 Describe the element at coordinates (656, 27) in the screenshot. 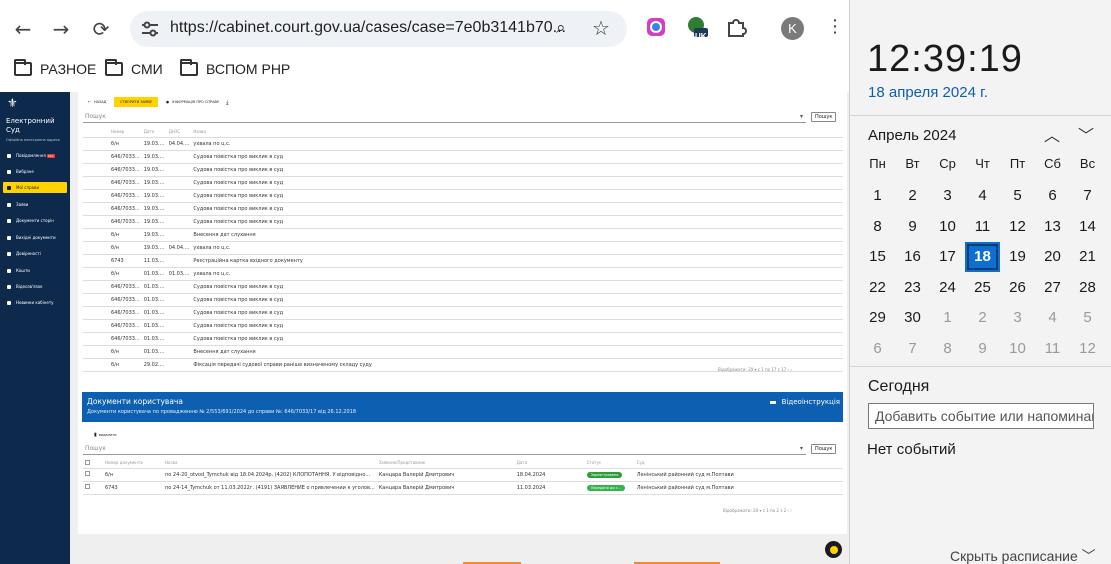

I see `extension-color-icon` at that location.